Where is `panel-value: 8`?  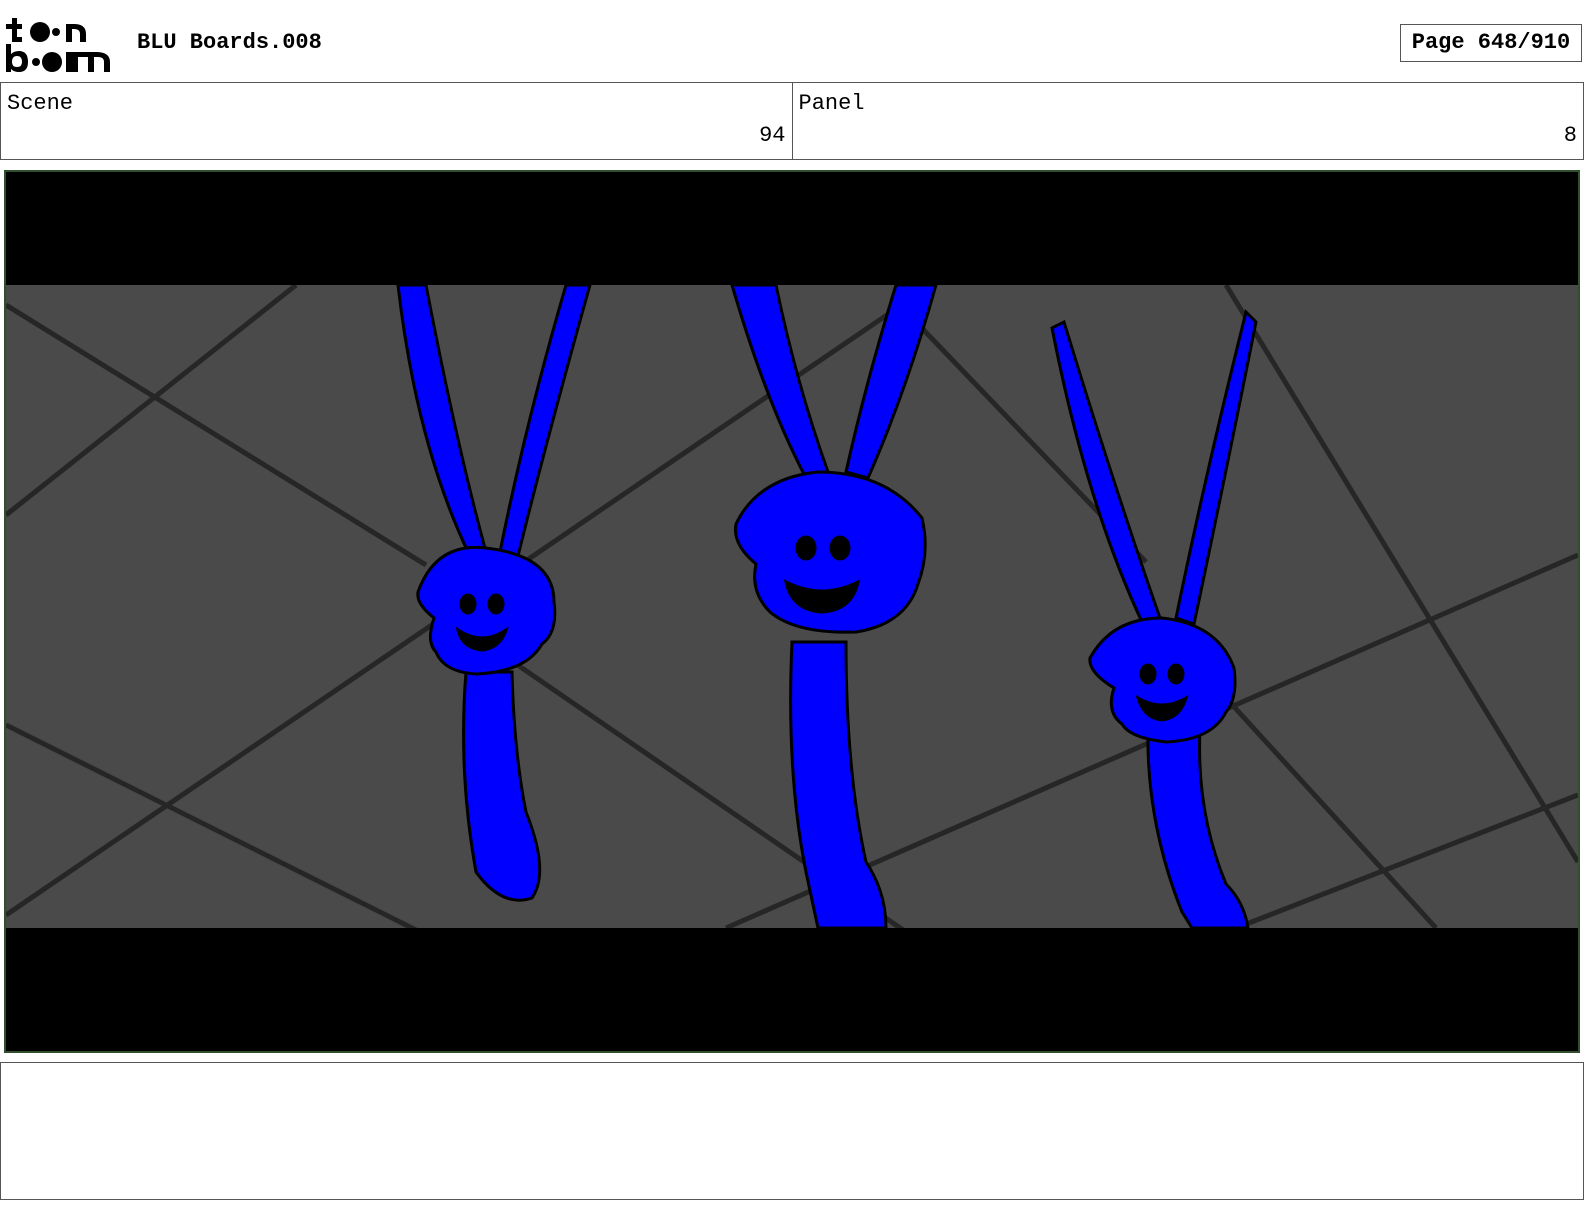
panel-value: 8 is located at coordinates (1570, 135).